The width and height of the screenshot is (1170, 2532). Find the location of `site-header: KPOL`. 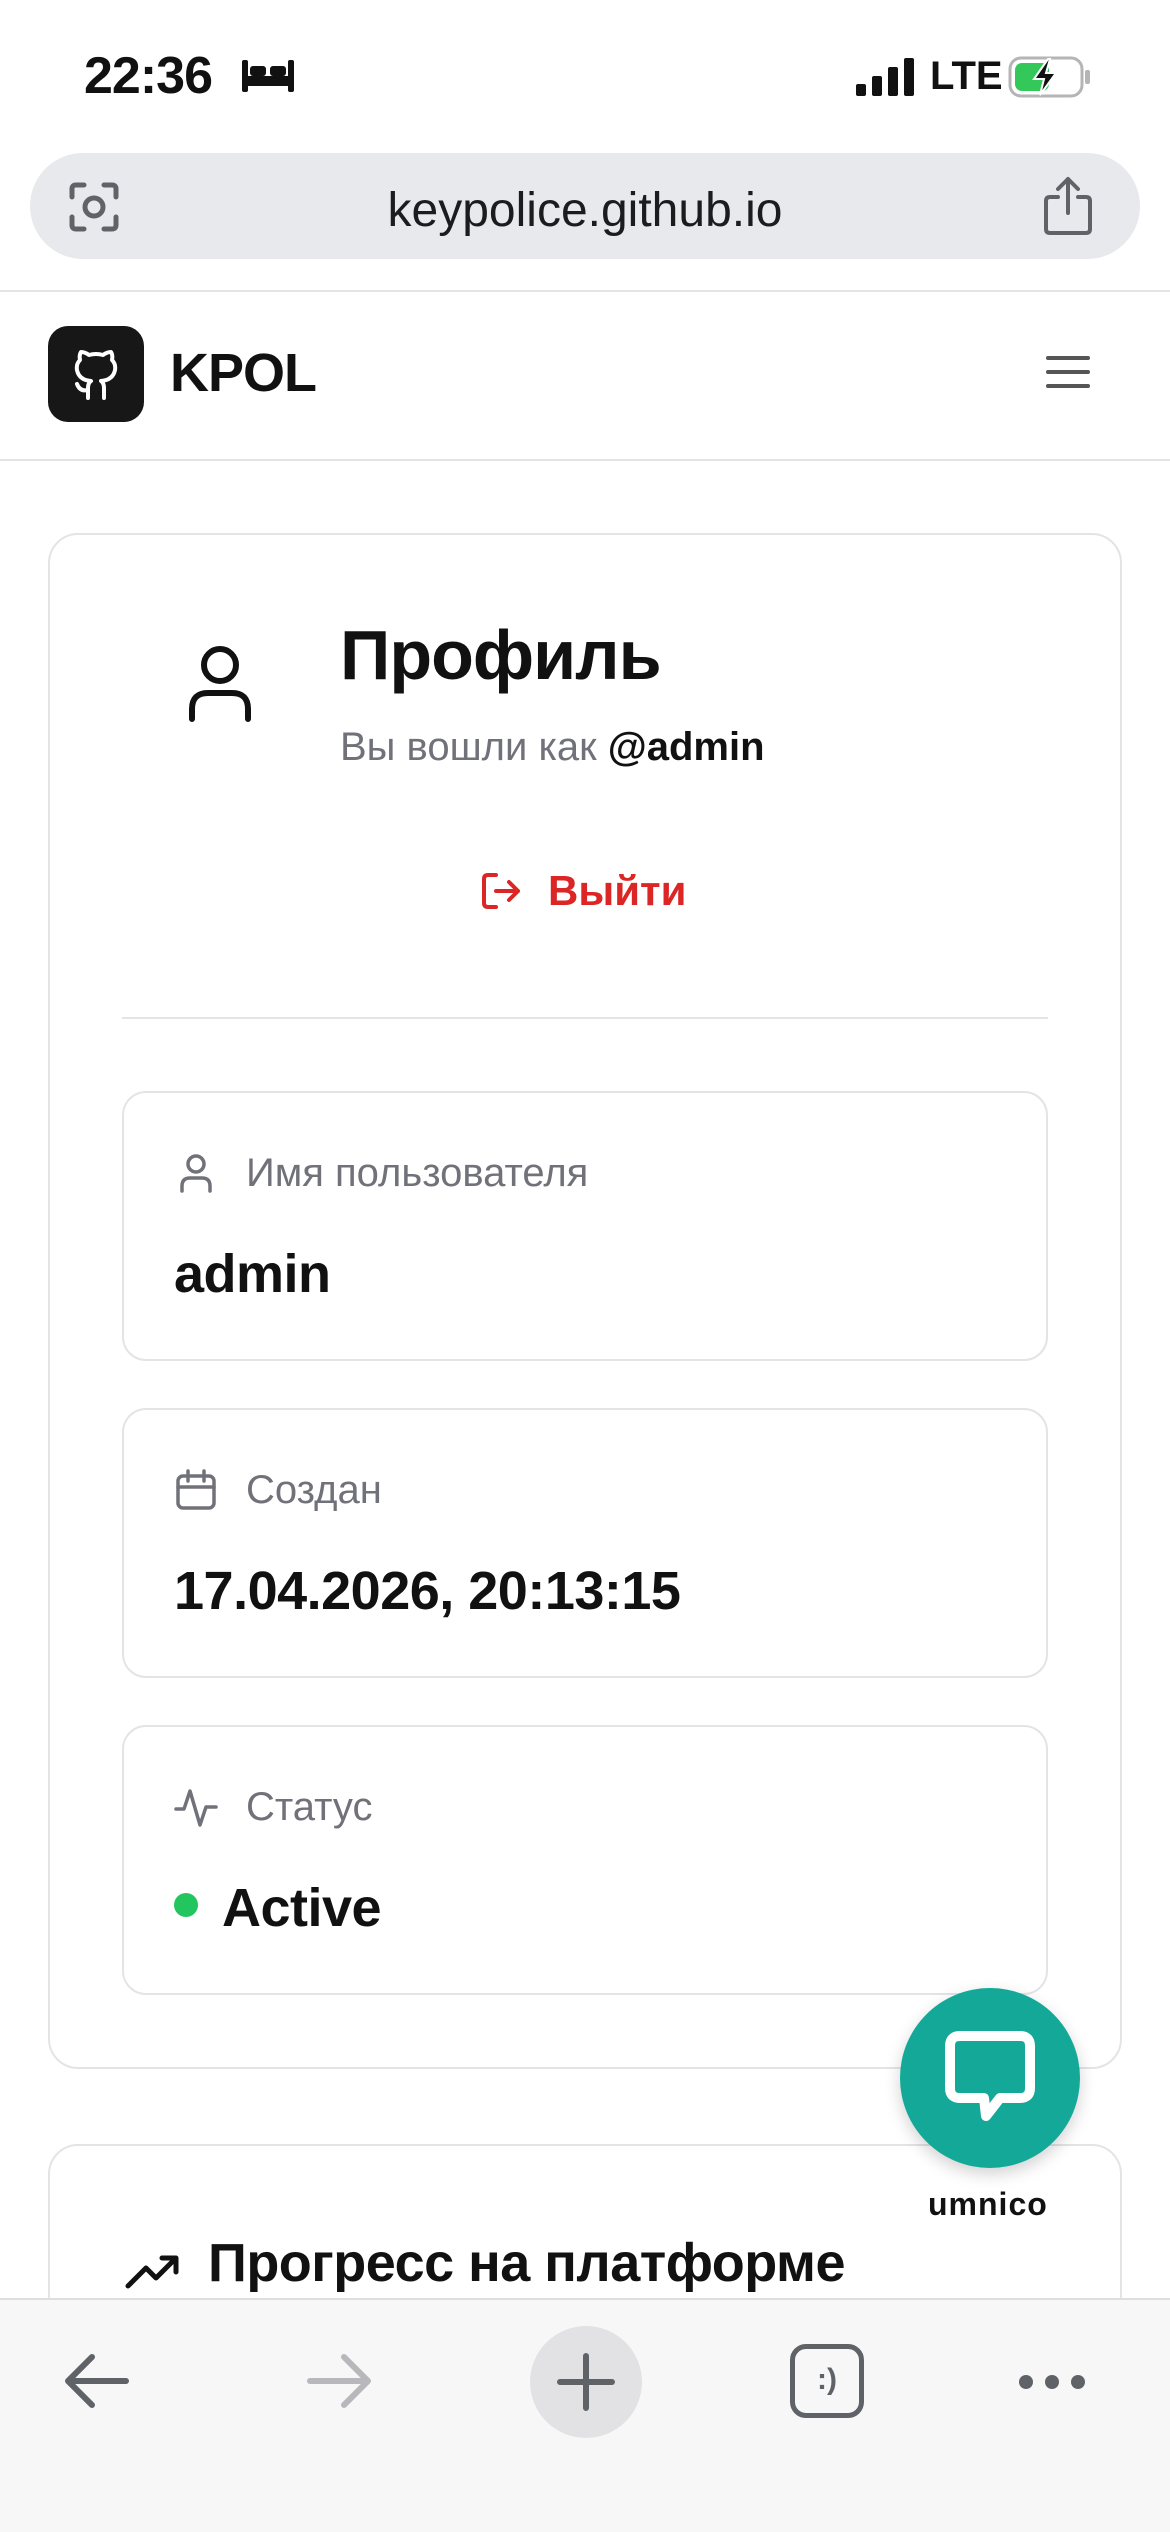

site-header: KPOL is located at coordinates (585, 376).